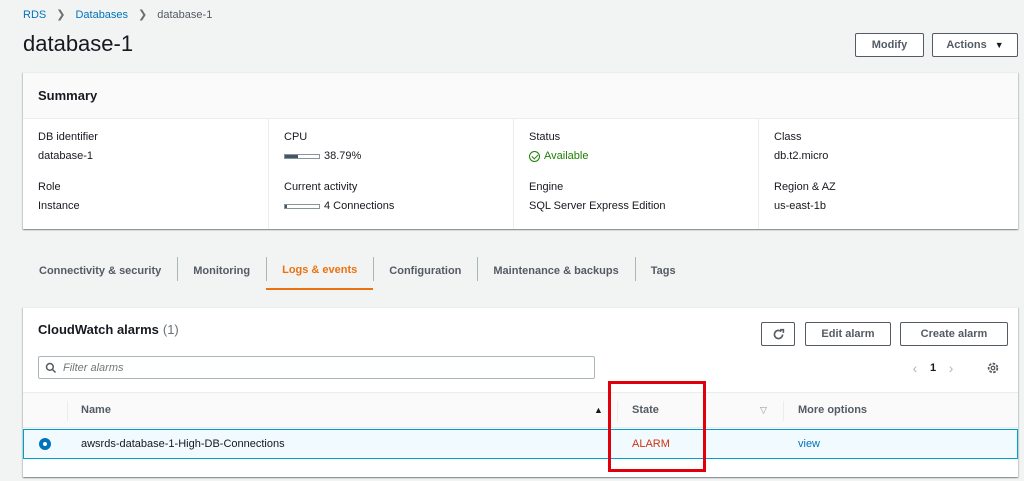 This screenshot has width=1024, height=481. I want to click on activity-meter, so click(302, 206).